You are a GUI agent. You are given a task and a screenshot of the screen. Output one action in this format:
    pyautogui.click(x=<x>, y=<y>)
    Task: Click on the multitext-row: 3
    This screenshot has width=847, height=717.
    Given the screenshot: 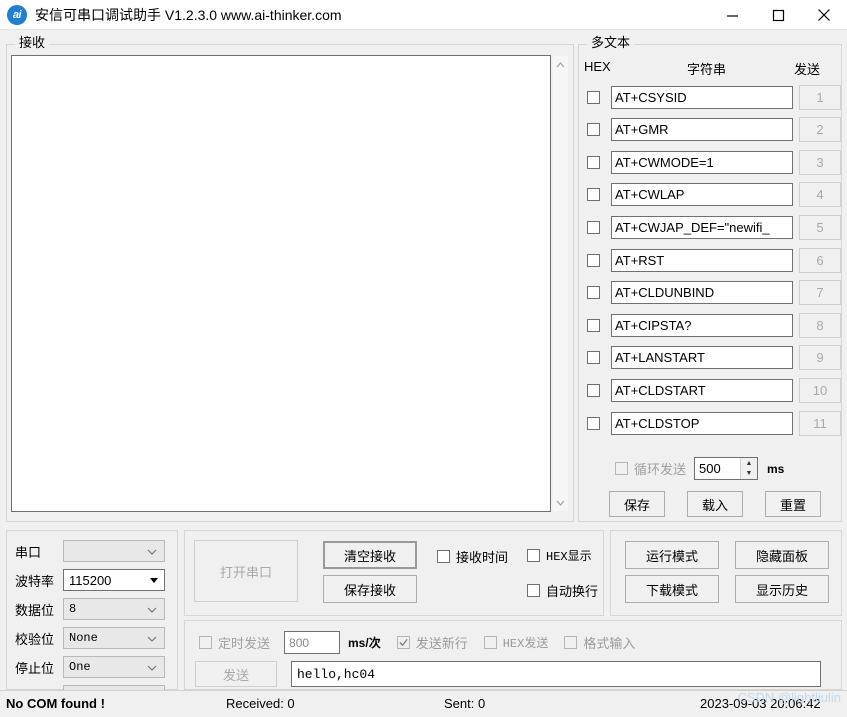 What is the action you would take?
    pyautogui.click(x=710, y=162)
    